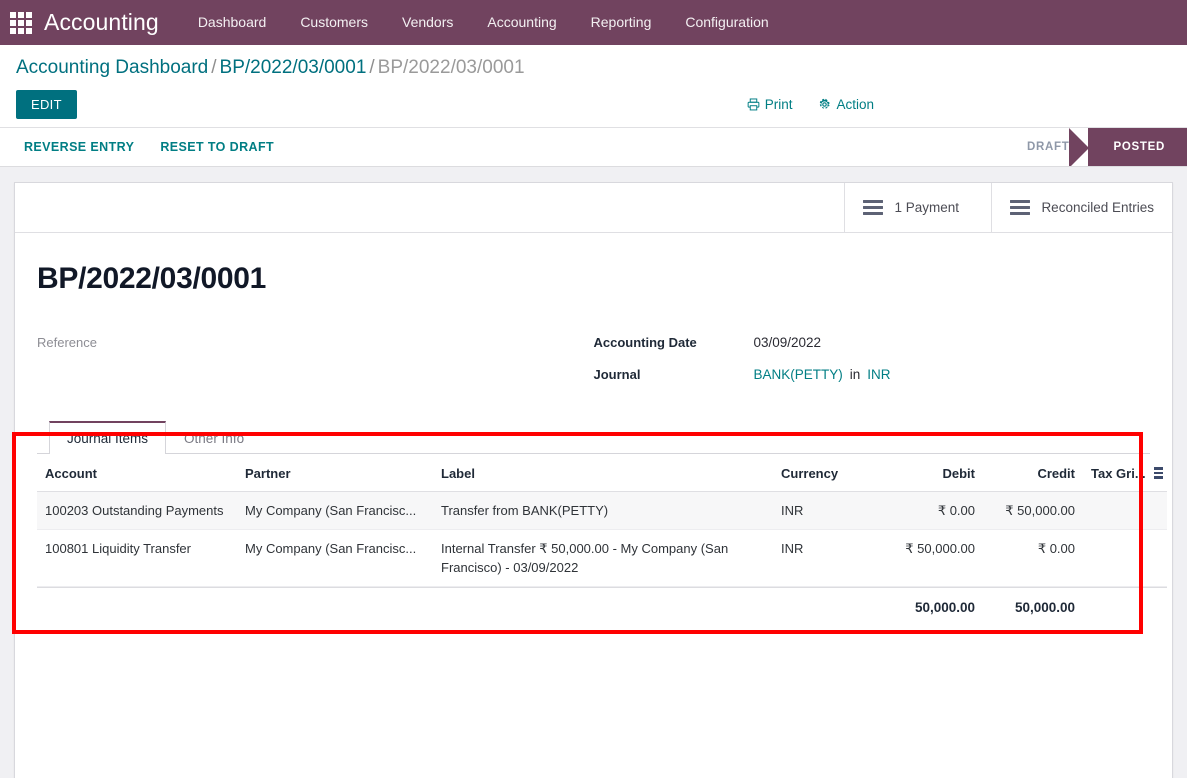 The height and width of the screenshot is (778, 1187). What do you see at coordinates (134, 510) in the screenshot?
I see `cell-account-text: 100203 Outstanding Payments` at bounding box center [134, 510].